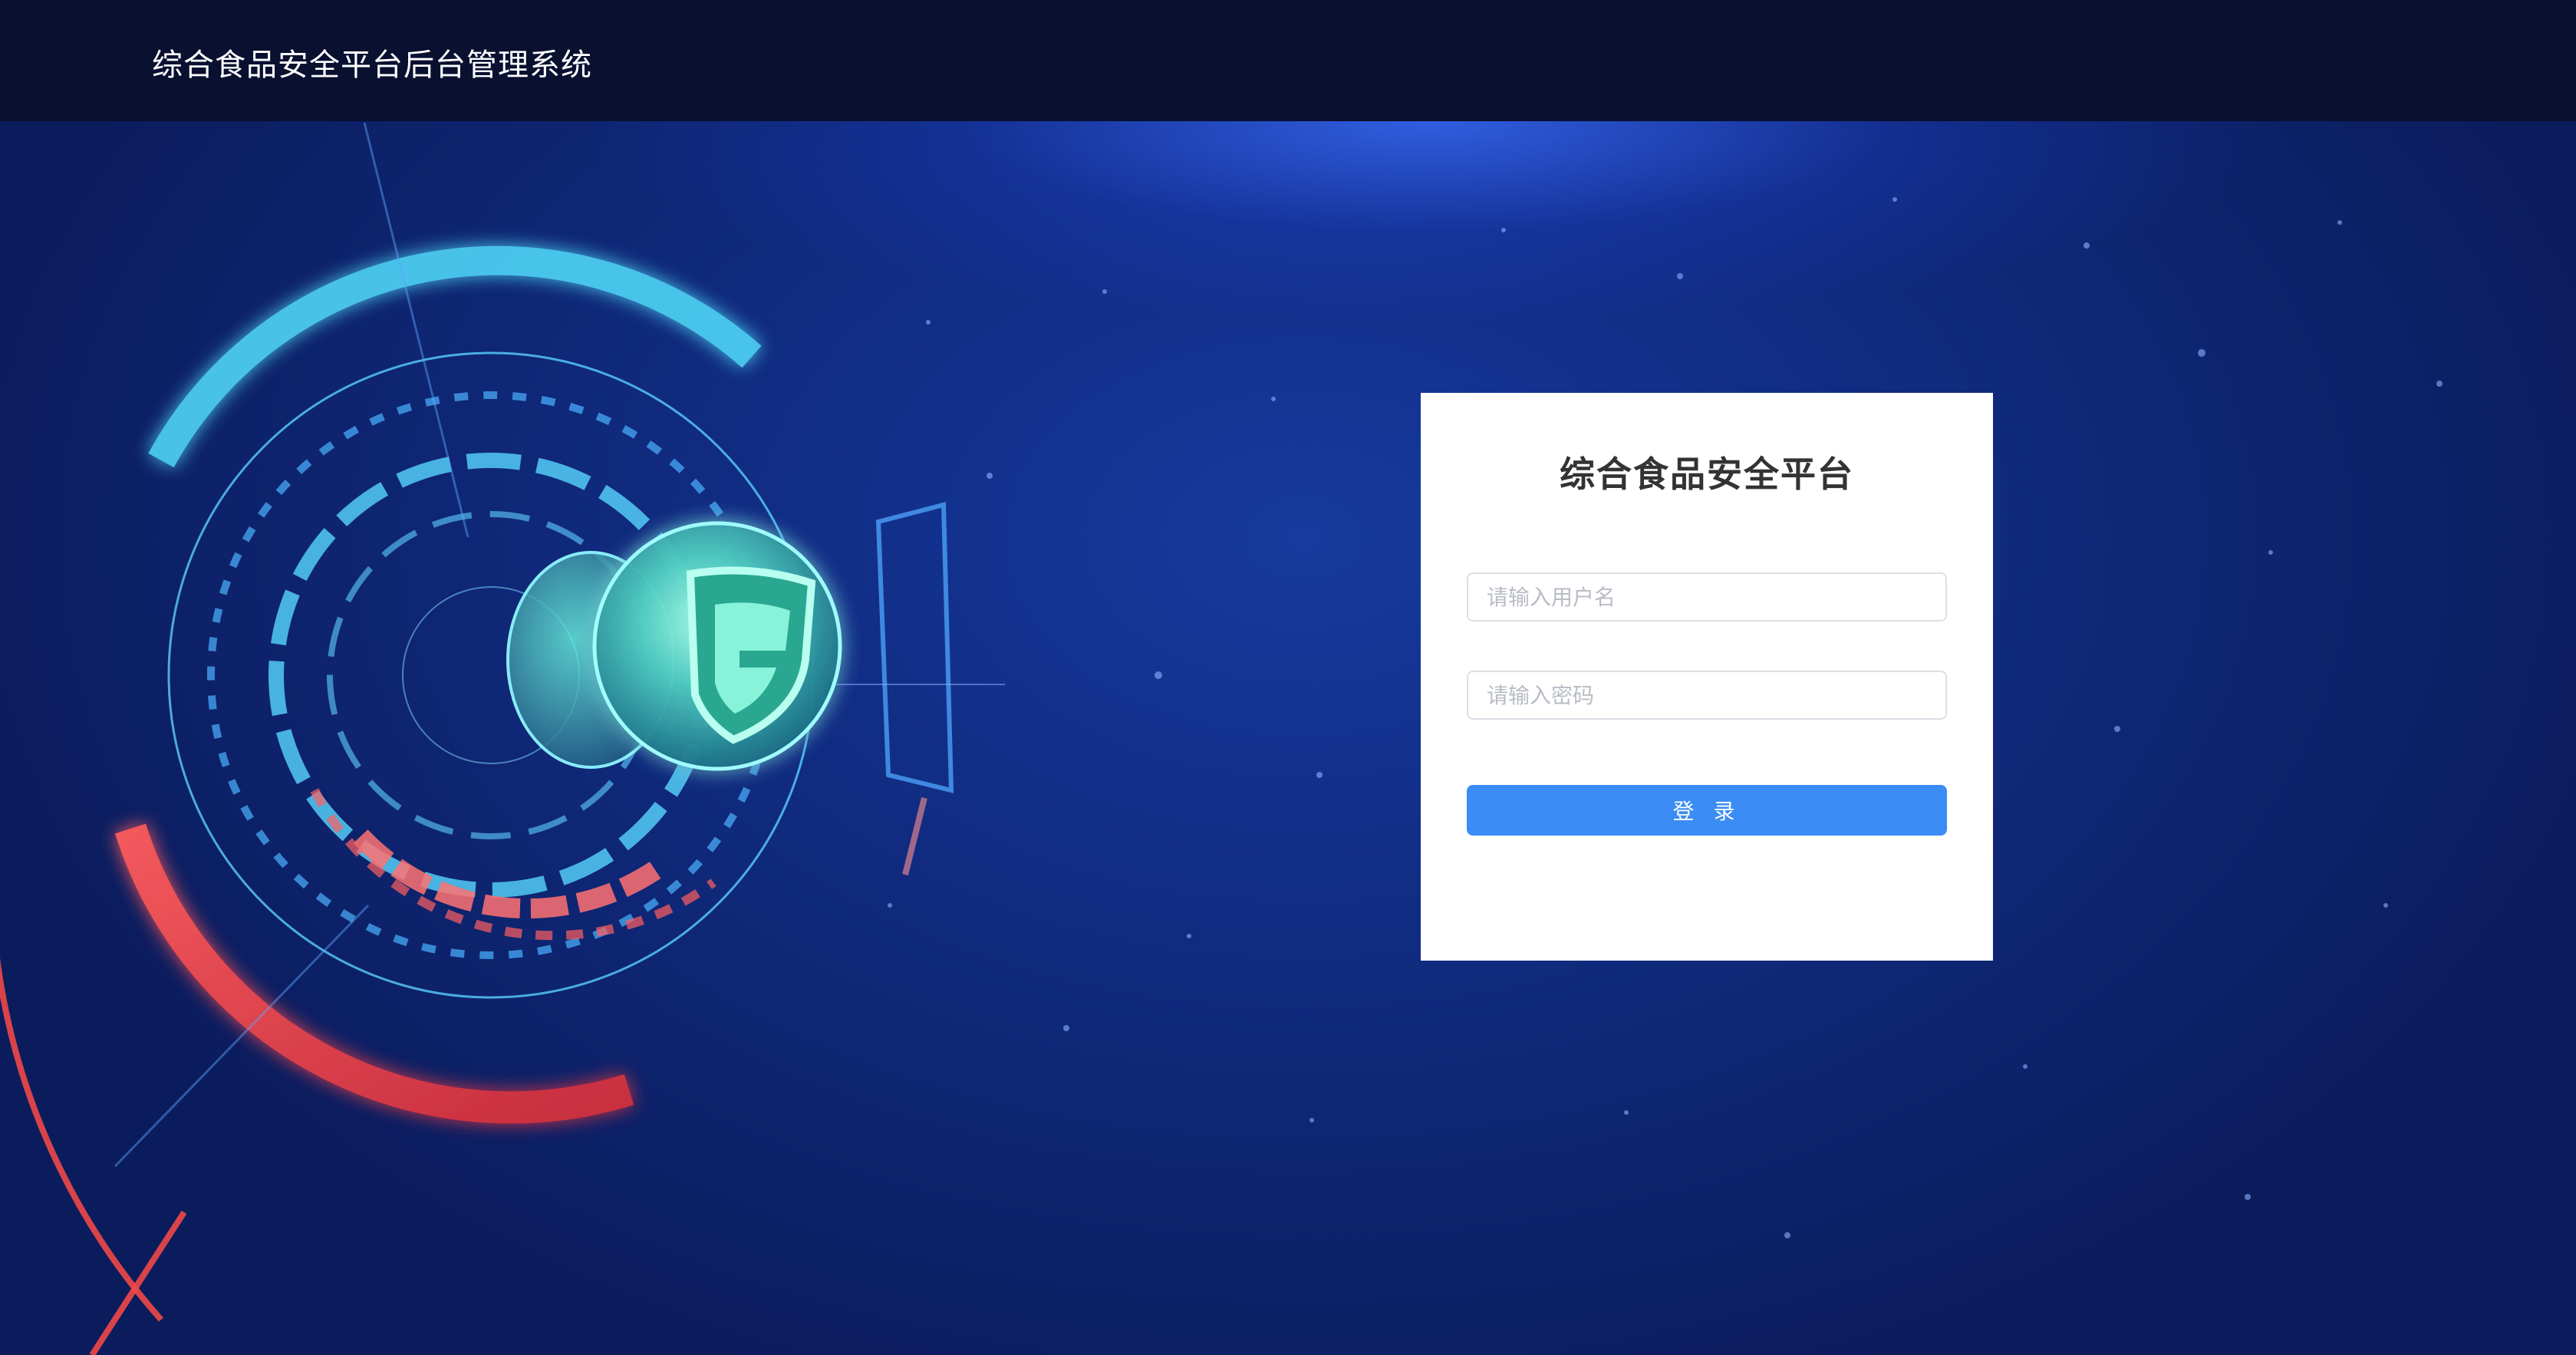 The width and height of the screenshot is (2576, 1355). What do you see at coordinates (372, 65) in the screenshot?
I see `system-title: 综合食品安全平台后台管理系统` at bounding box center [372, 65].